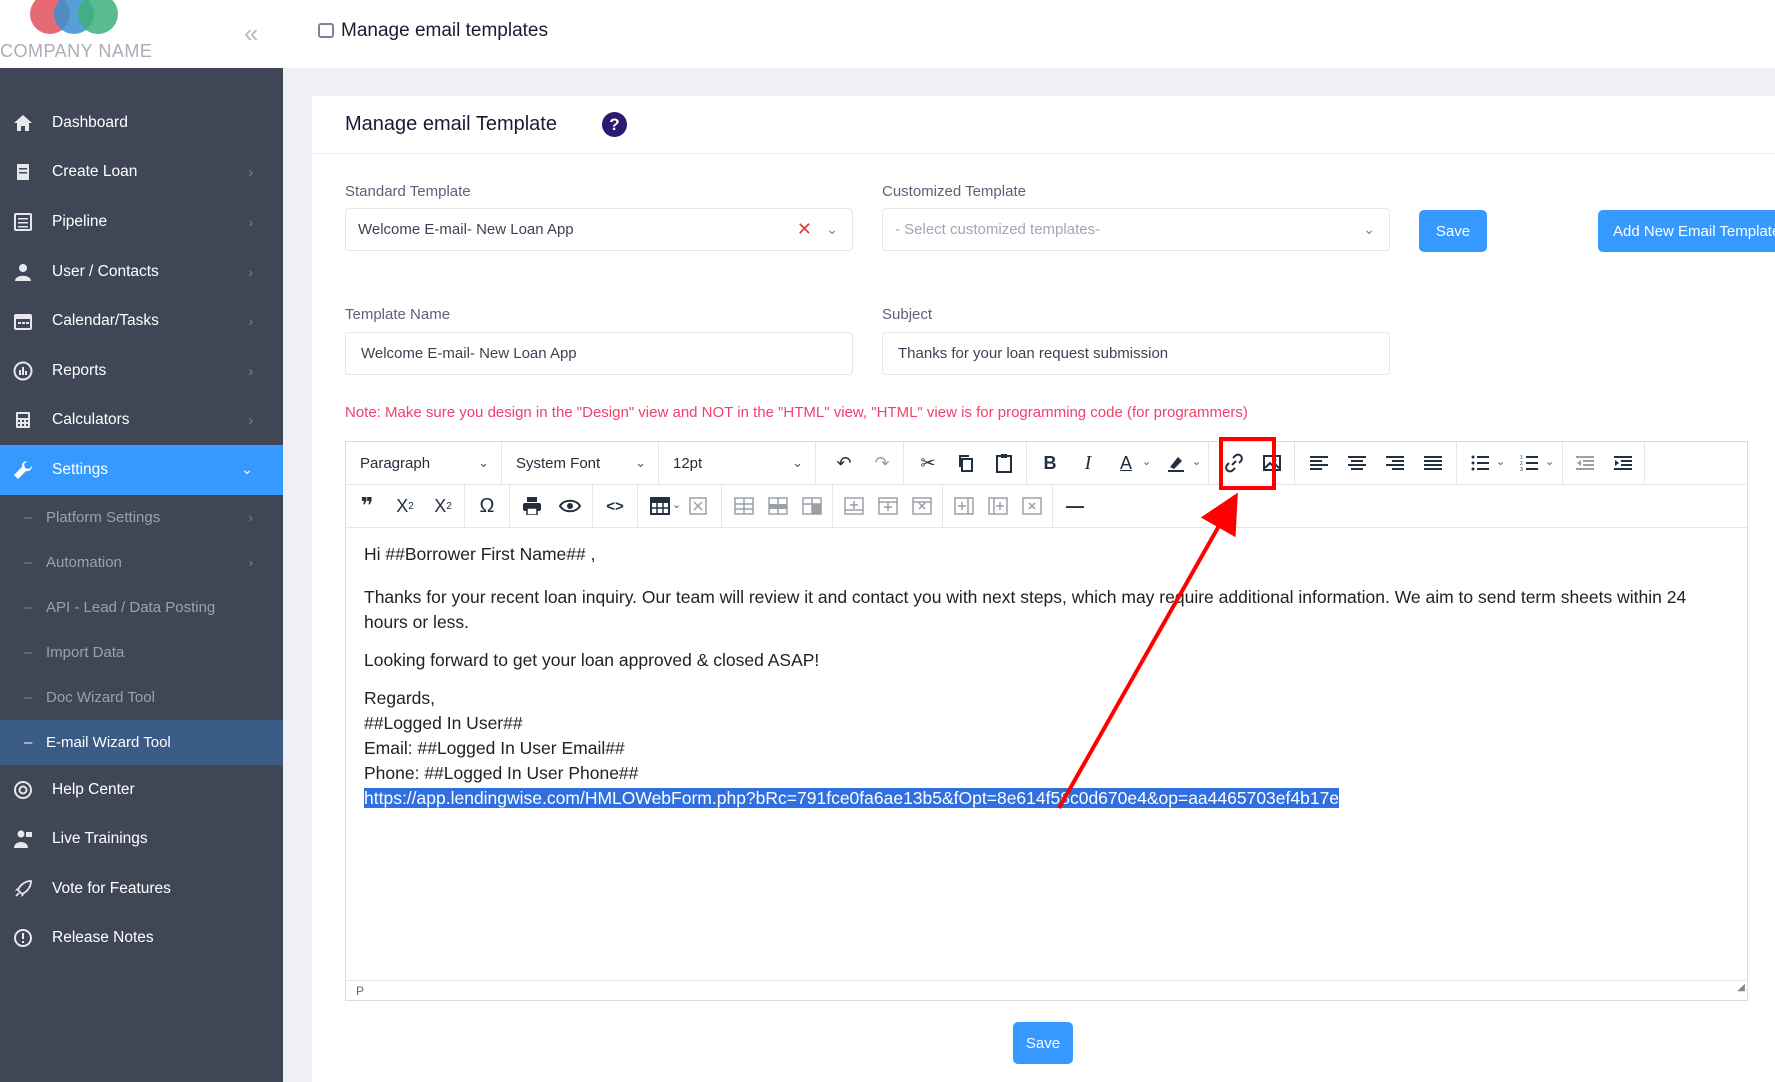 This screenshot has width=1775, height=1082. Describe the element at coordinates (614, 124) in the screenshot. I see `help-question-icon: ?` at that location.